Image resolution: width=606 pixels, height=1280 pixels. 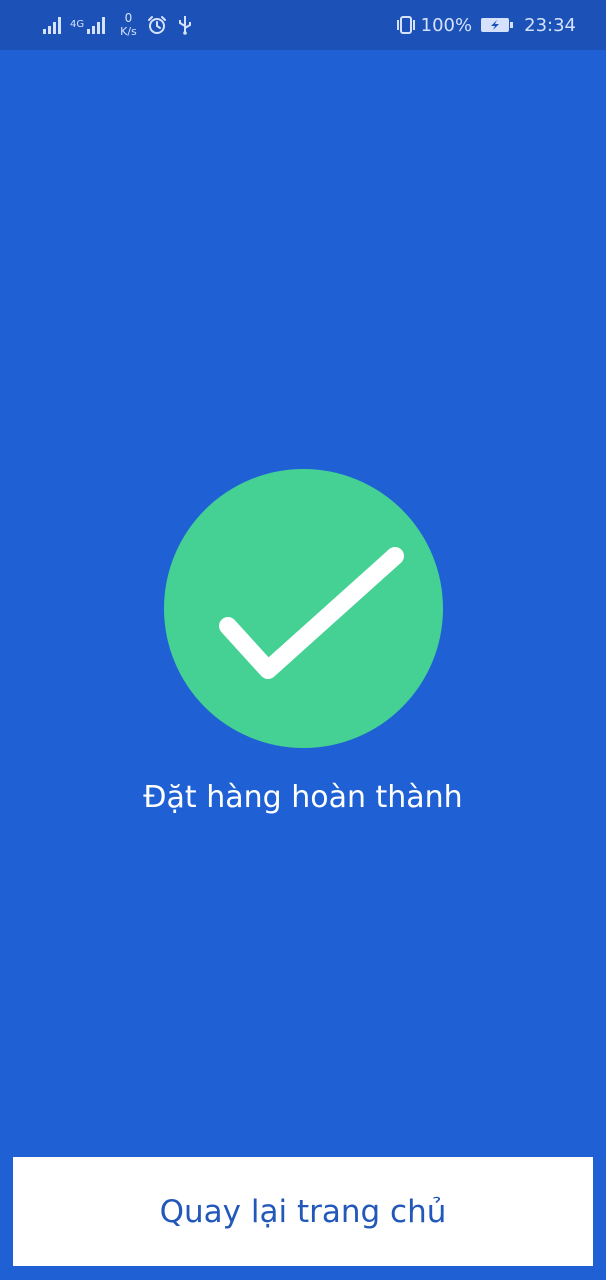 What do you see at coordinates (128, 31) in the screenshot?
I see `network-speed-unit: K/s` at bounding box center [128, 31].